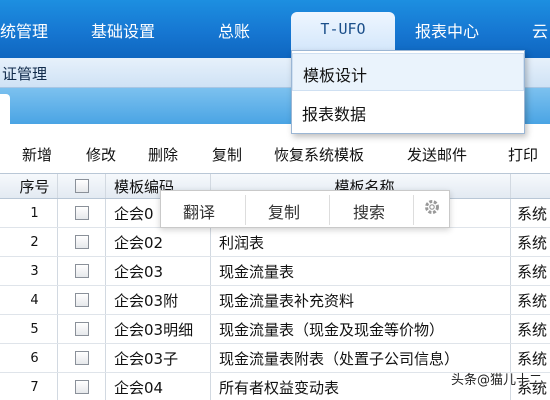 The image size is (550, 400). What do you see at coordinates (35, 271) in the screenshot?
I see `row-index: 3` at bounding box center [35, 271].